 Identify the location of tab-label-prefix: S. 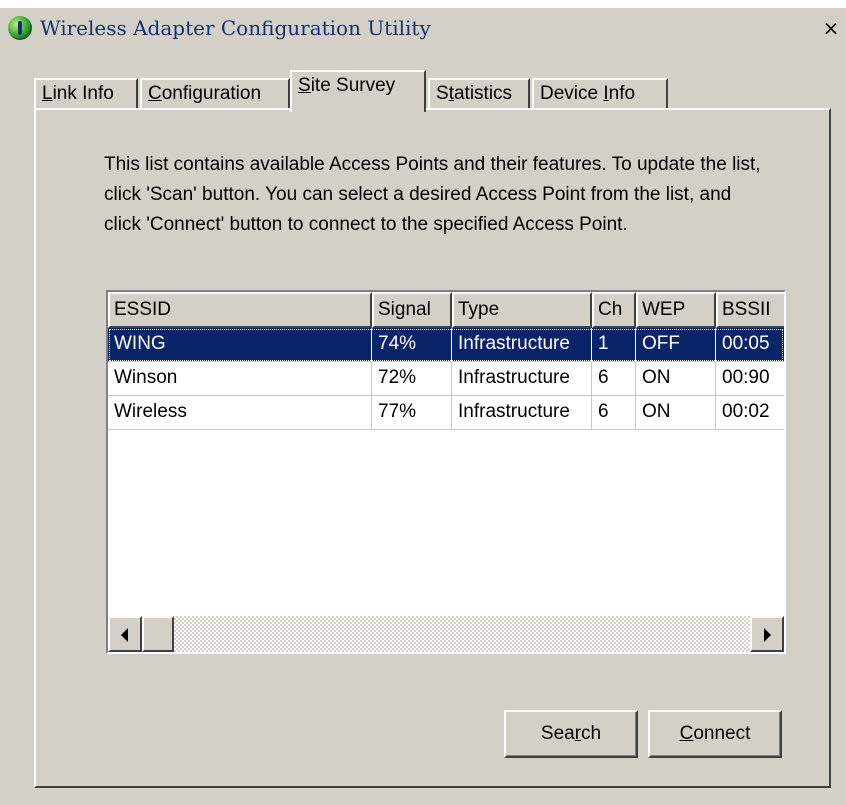
(442, 93).